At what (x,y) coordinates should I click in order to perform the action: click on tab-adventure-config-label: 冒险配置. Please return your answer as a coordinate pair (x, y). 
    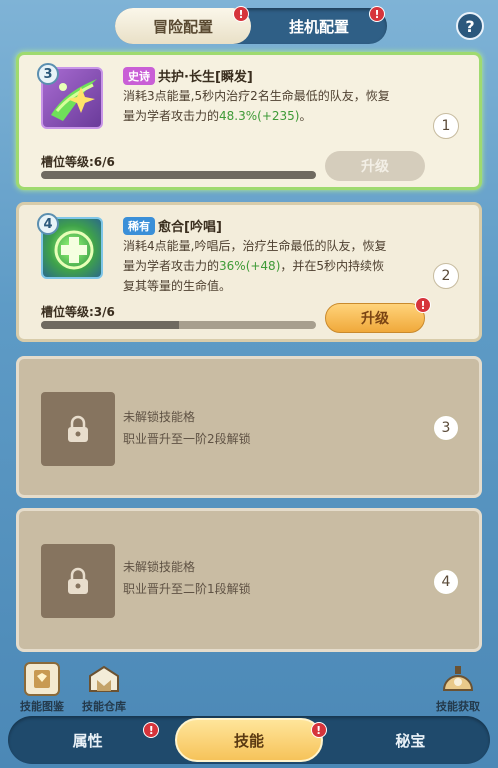
    Looking at the image, I should click on (182, 26).